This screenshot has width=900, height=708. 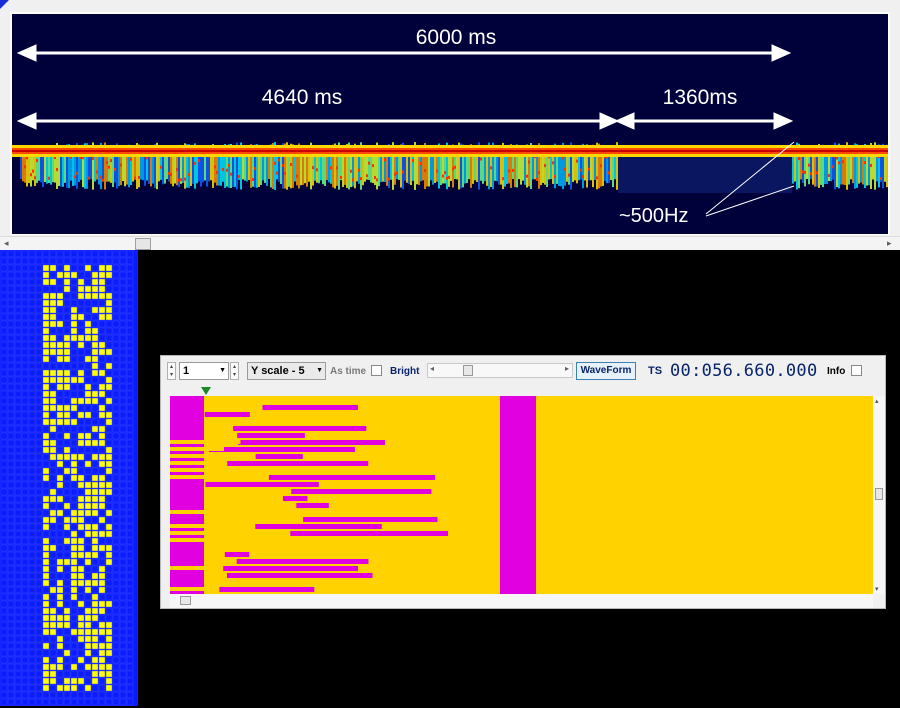 What do you see at coordinates (353, 495) in the screenshot?
I see `waveform-trace` at bounding box center [353, 495].